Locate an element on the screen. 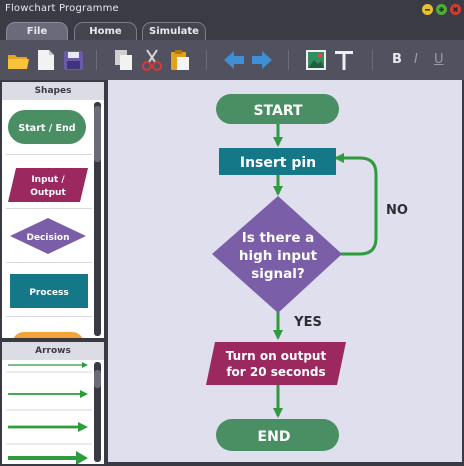 The image size is (464, 466). minimize-icon is located at coordinates (427, 9).